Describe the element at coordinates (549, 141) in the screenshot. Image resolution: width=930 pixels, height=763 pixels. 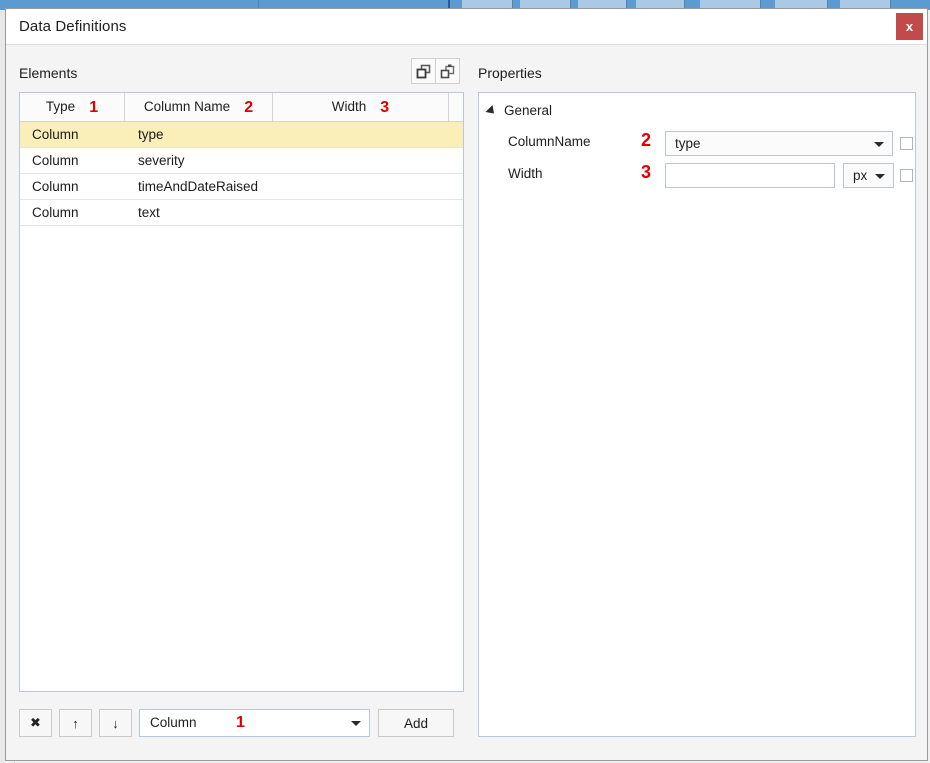
I see `property-label-columnname: ColumnName` at that location.